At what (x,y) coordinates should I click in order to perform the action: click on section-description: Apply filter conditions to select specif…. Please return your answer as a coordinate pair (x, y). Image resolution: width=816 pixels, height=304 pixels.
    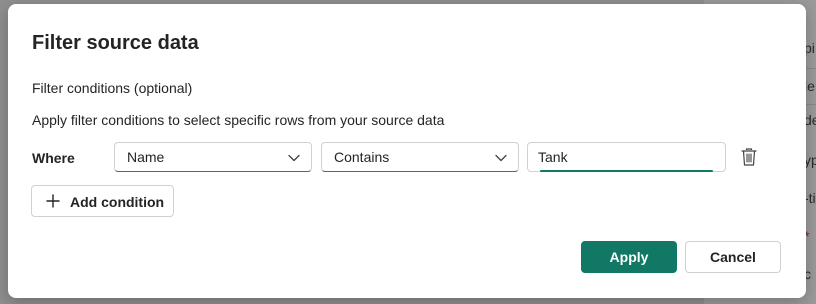
    Looking at the image, I should click on (238, 120).